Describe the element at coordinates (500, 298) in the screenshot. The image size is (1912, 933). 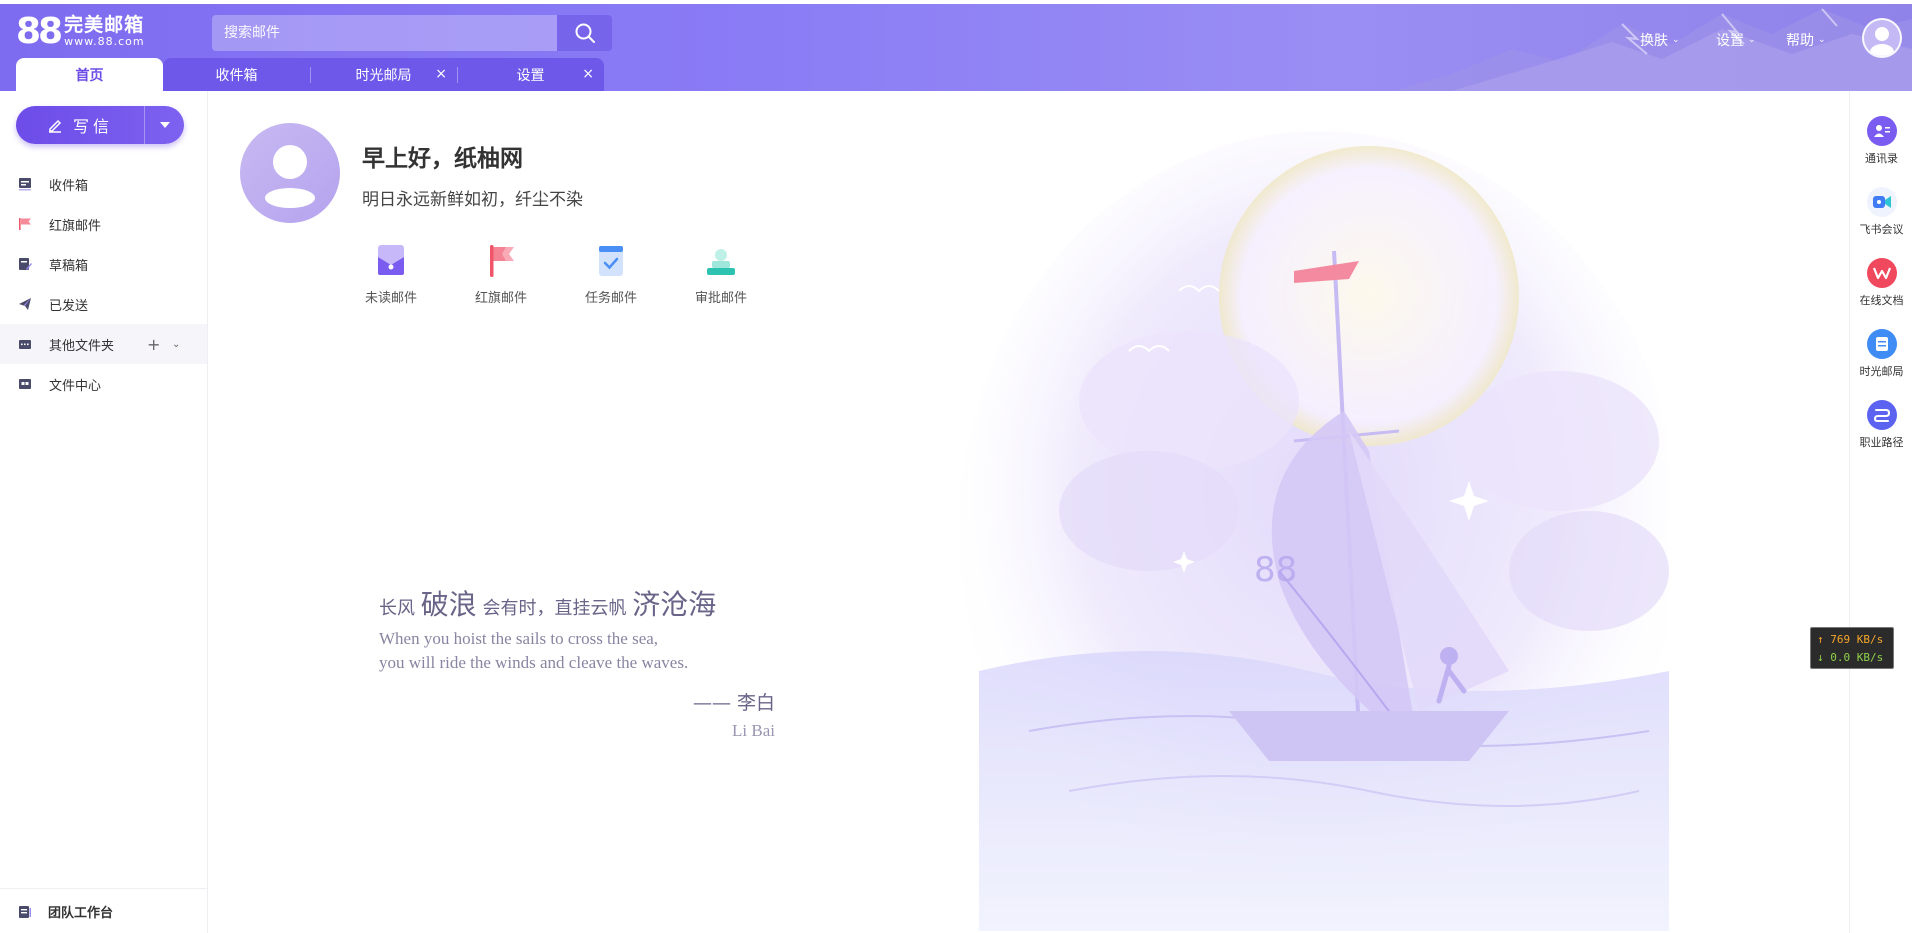
I see `quick-action-label: 红旗邮件` at that location.